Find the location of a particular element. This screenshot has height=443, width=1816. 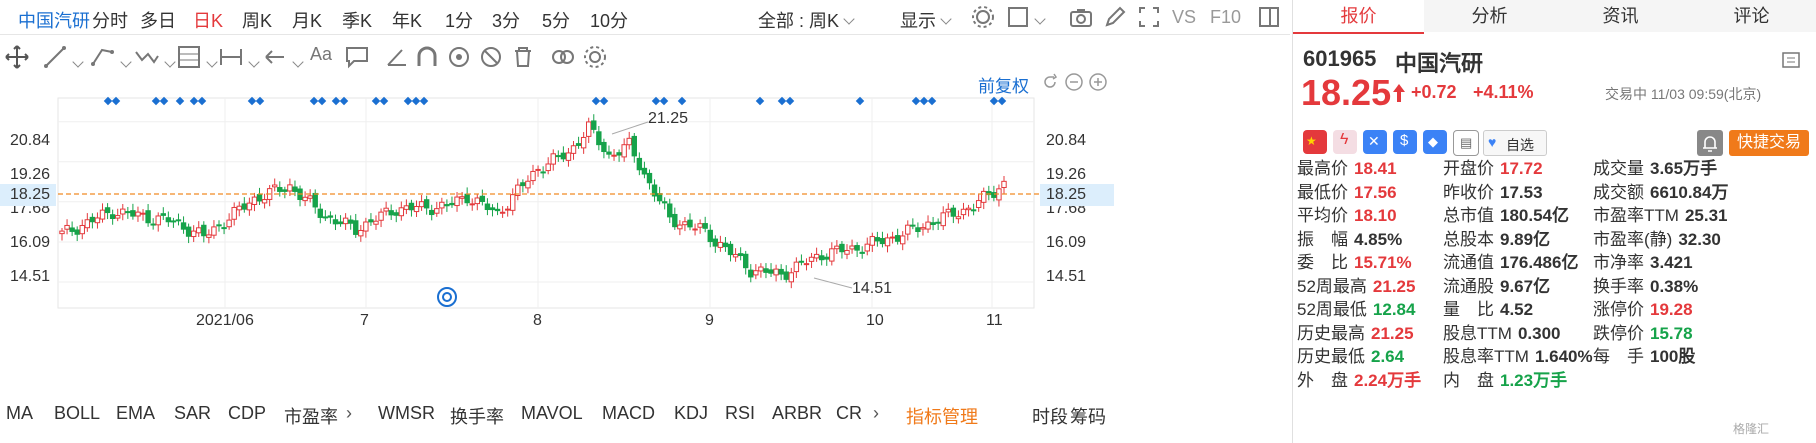

wave-tool-icon is located at coordinates (147, 57).